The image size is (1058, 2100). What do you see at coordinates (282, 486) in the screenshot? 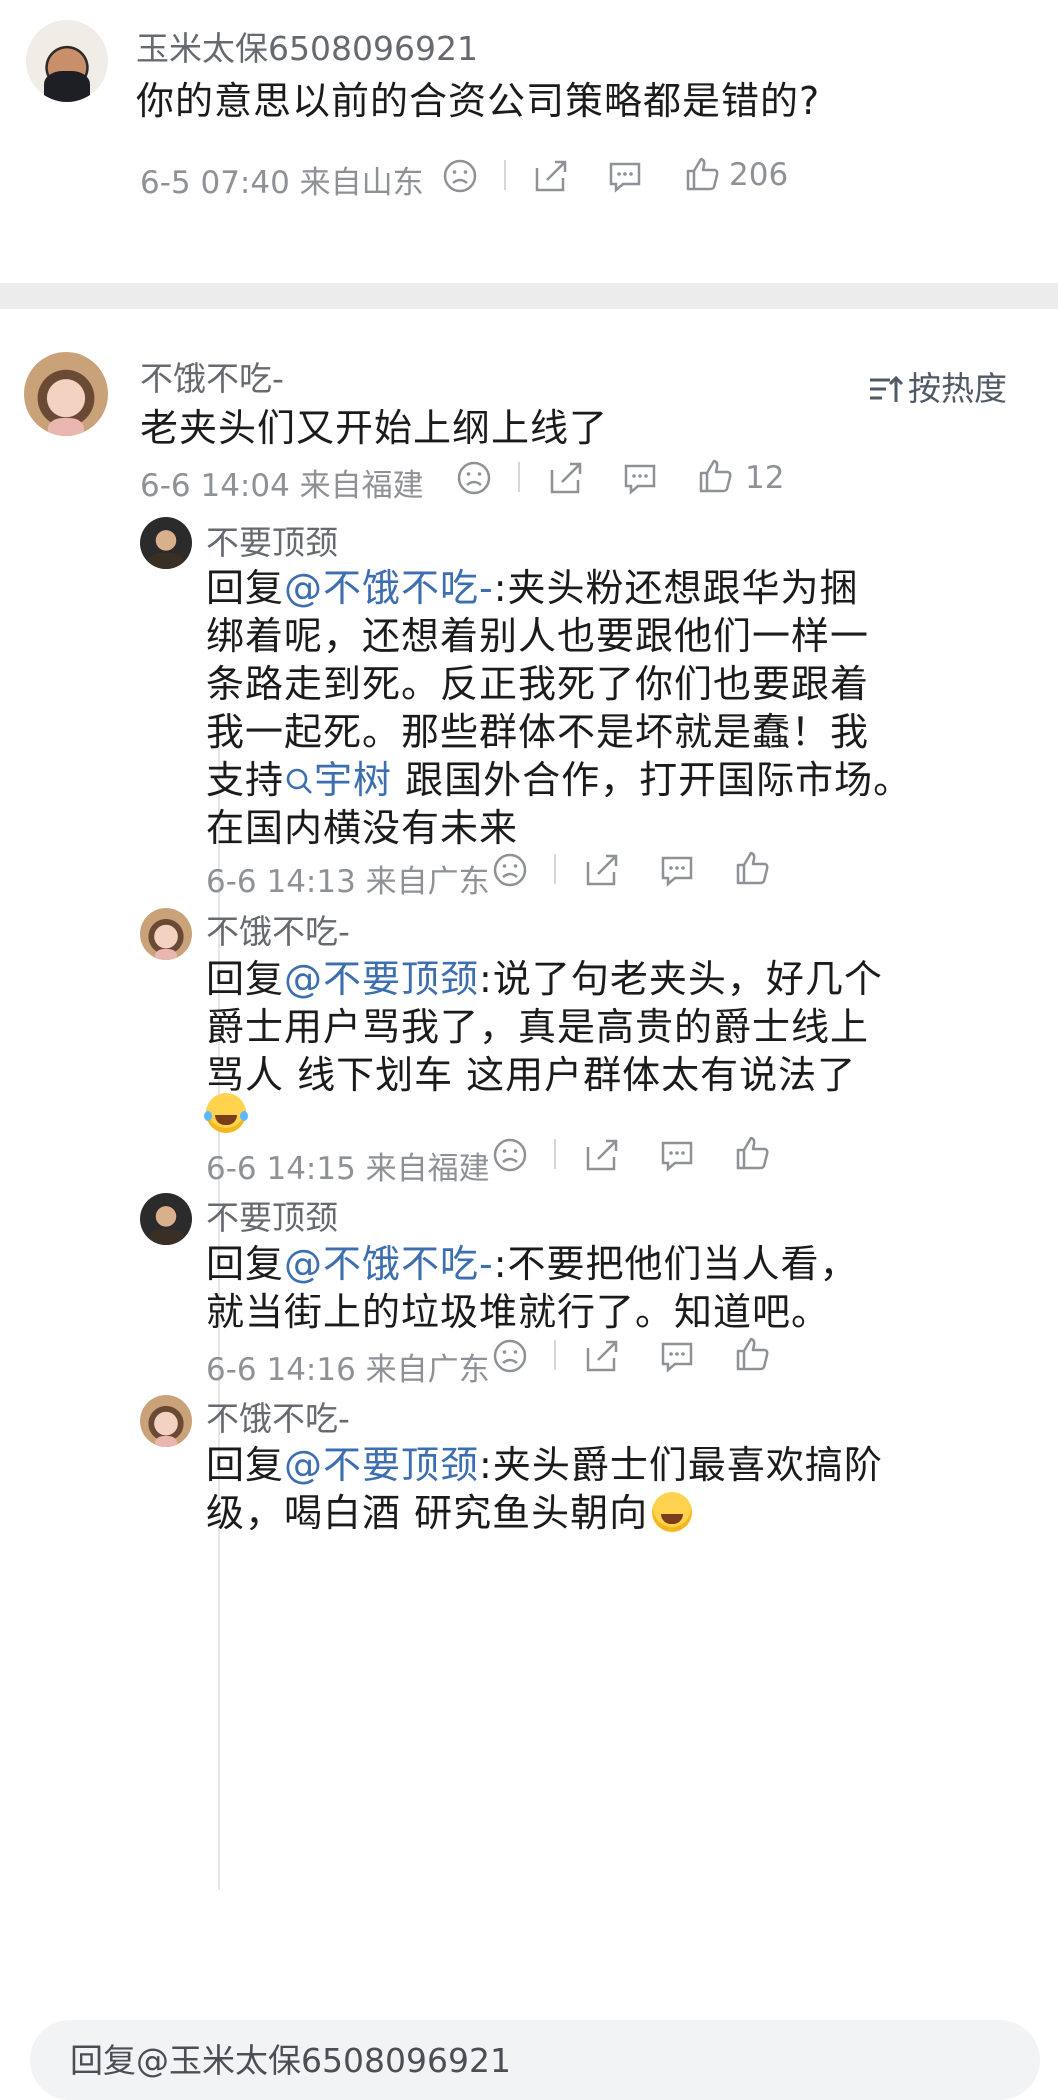
I see `comment-meta: 6-6 14:04 来自福建` at bounding box center [282, 486].